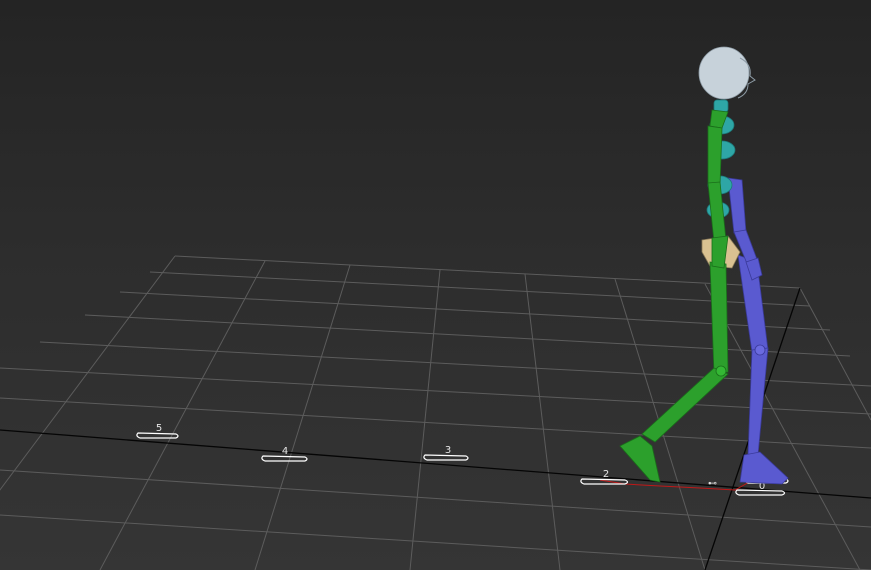 The width and height of the screenshot is (871, 570). What do you see at coordinates (760, 350) in the screenshot?
I see `right-knee` at bounding box center [760, 350].